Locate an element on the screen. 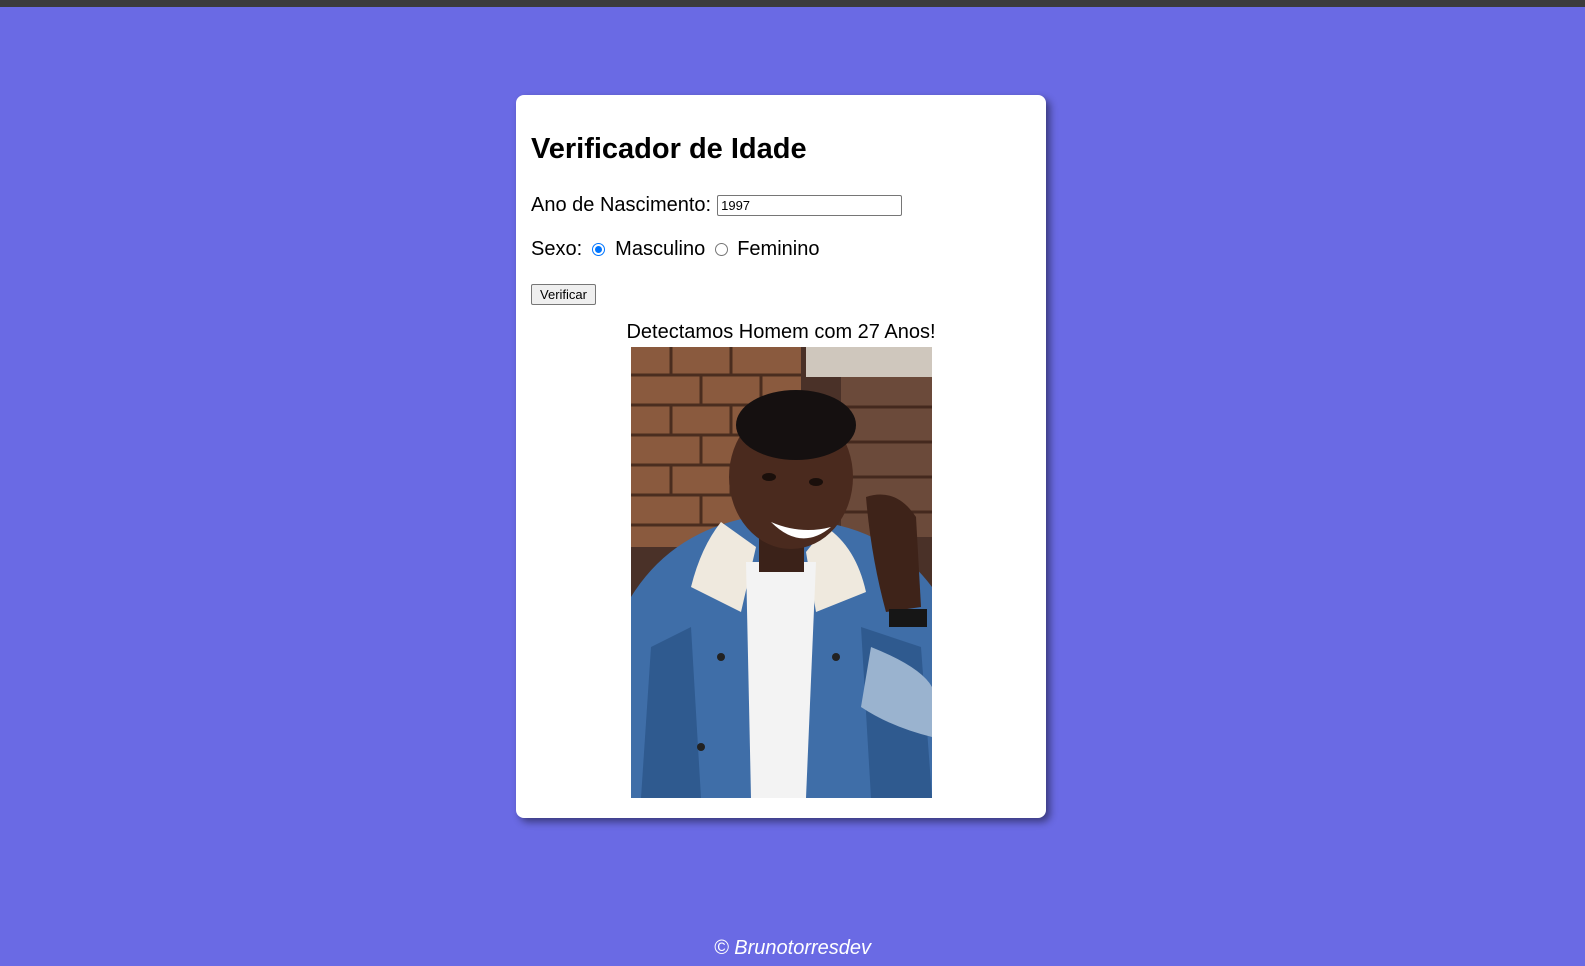 The image size is (1585, 966). result-text: Detectamos Homem com 27 Anos! is located at coordinates (781, 332).